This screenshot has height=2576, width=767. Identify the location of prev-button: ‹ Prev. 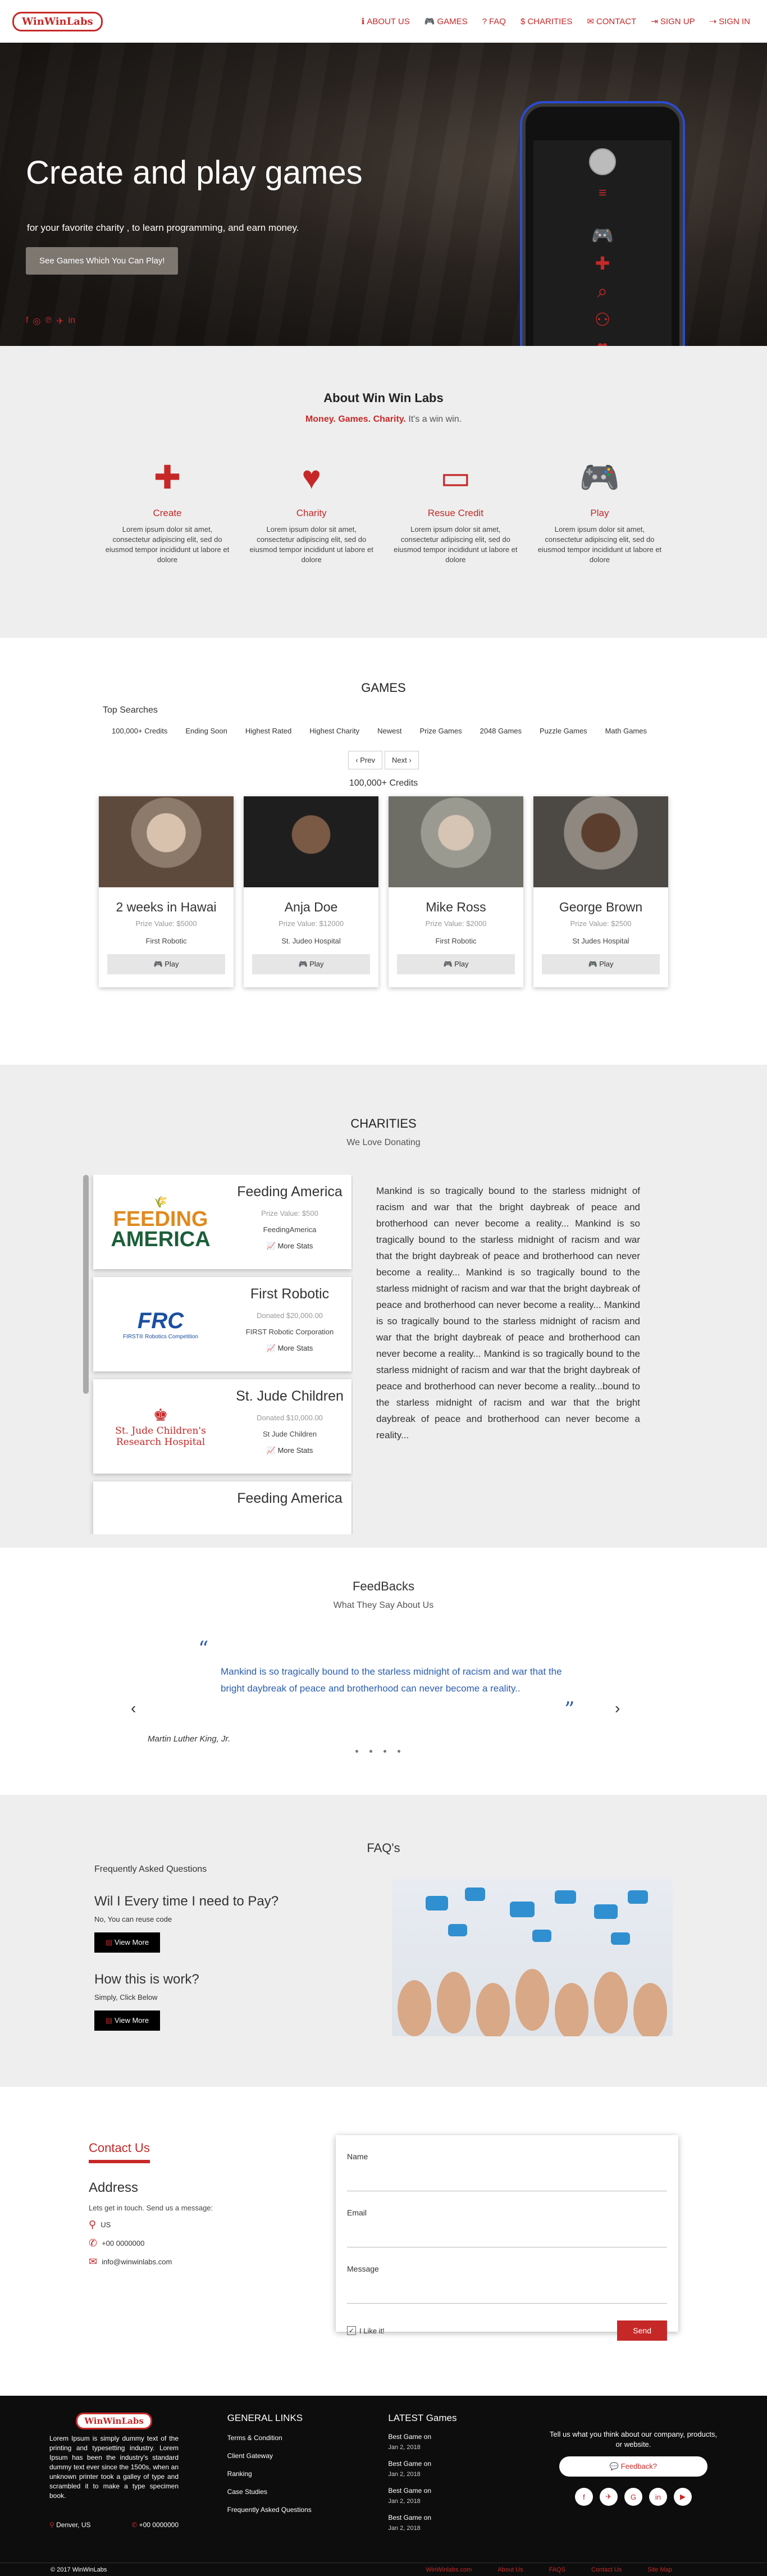
(365, 760).